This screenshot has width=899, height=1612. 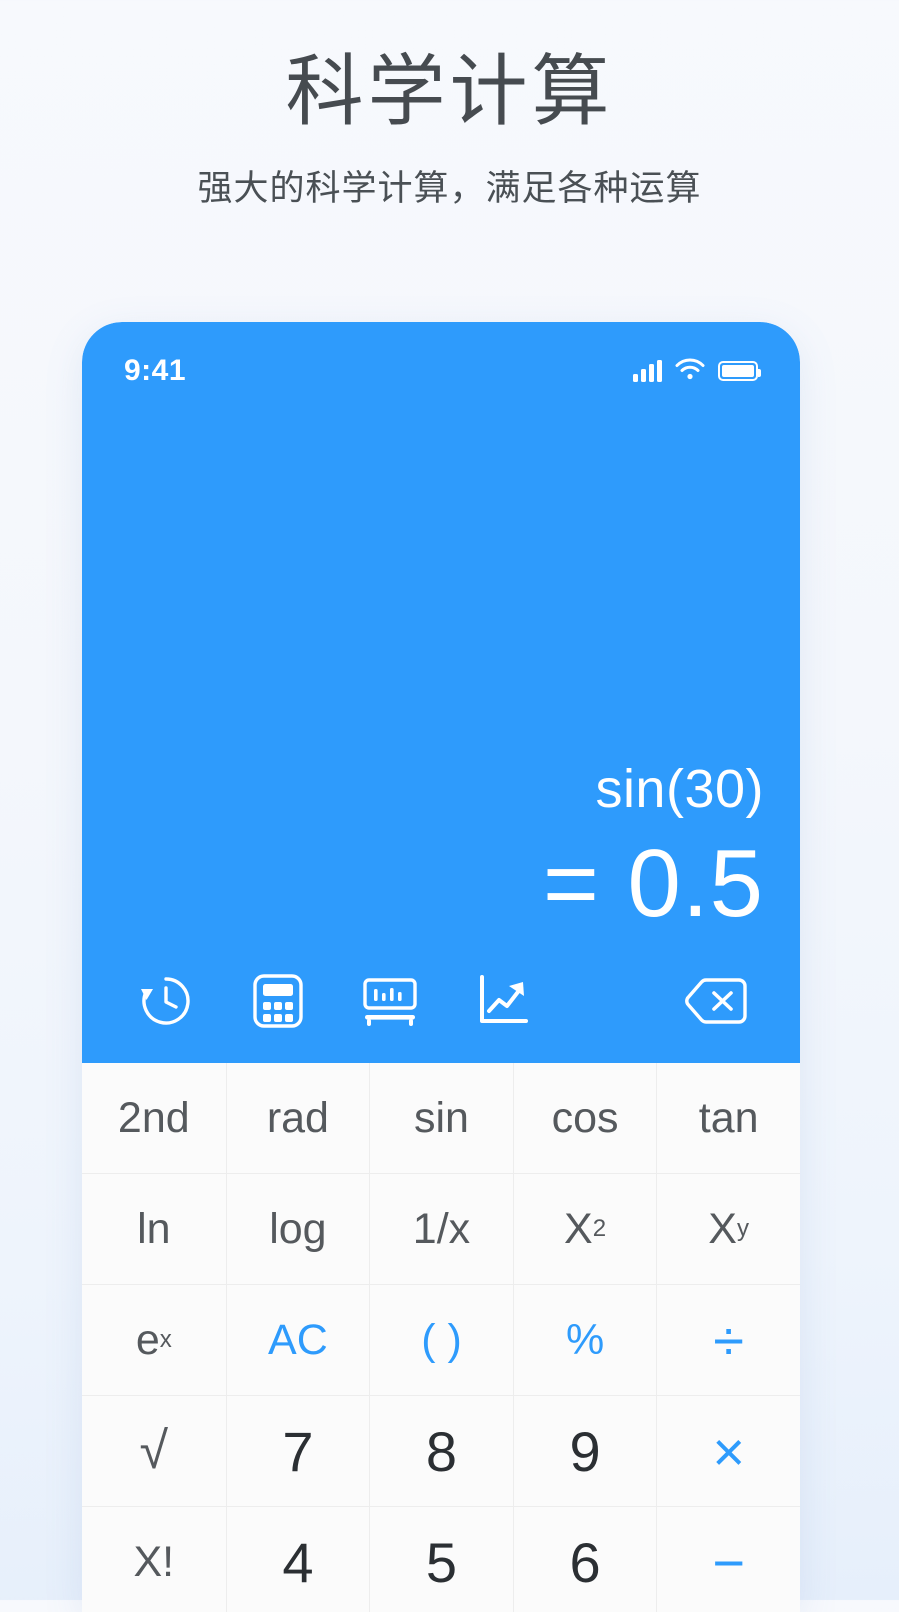 I want to click on status-bar-icons, so click(x=697, y=371).